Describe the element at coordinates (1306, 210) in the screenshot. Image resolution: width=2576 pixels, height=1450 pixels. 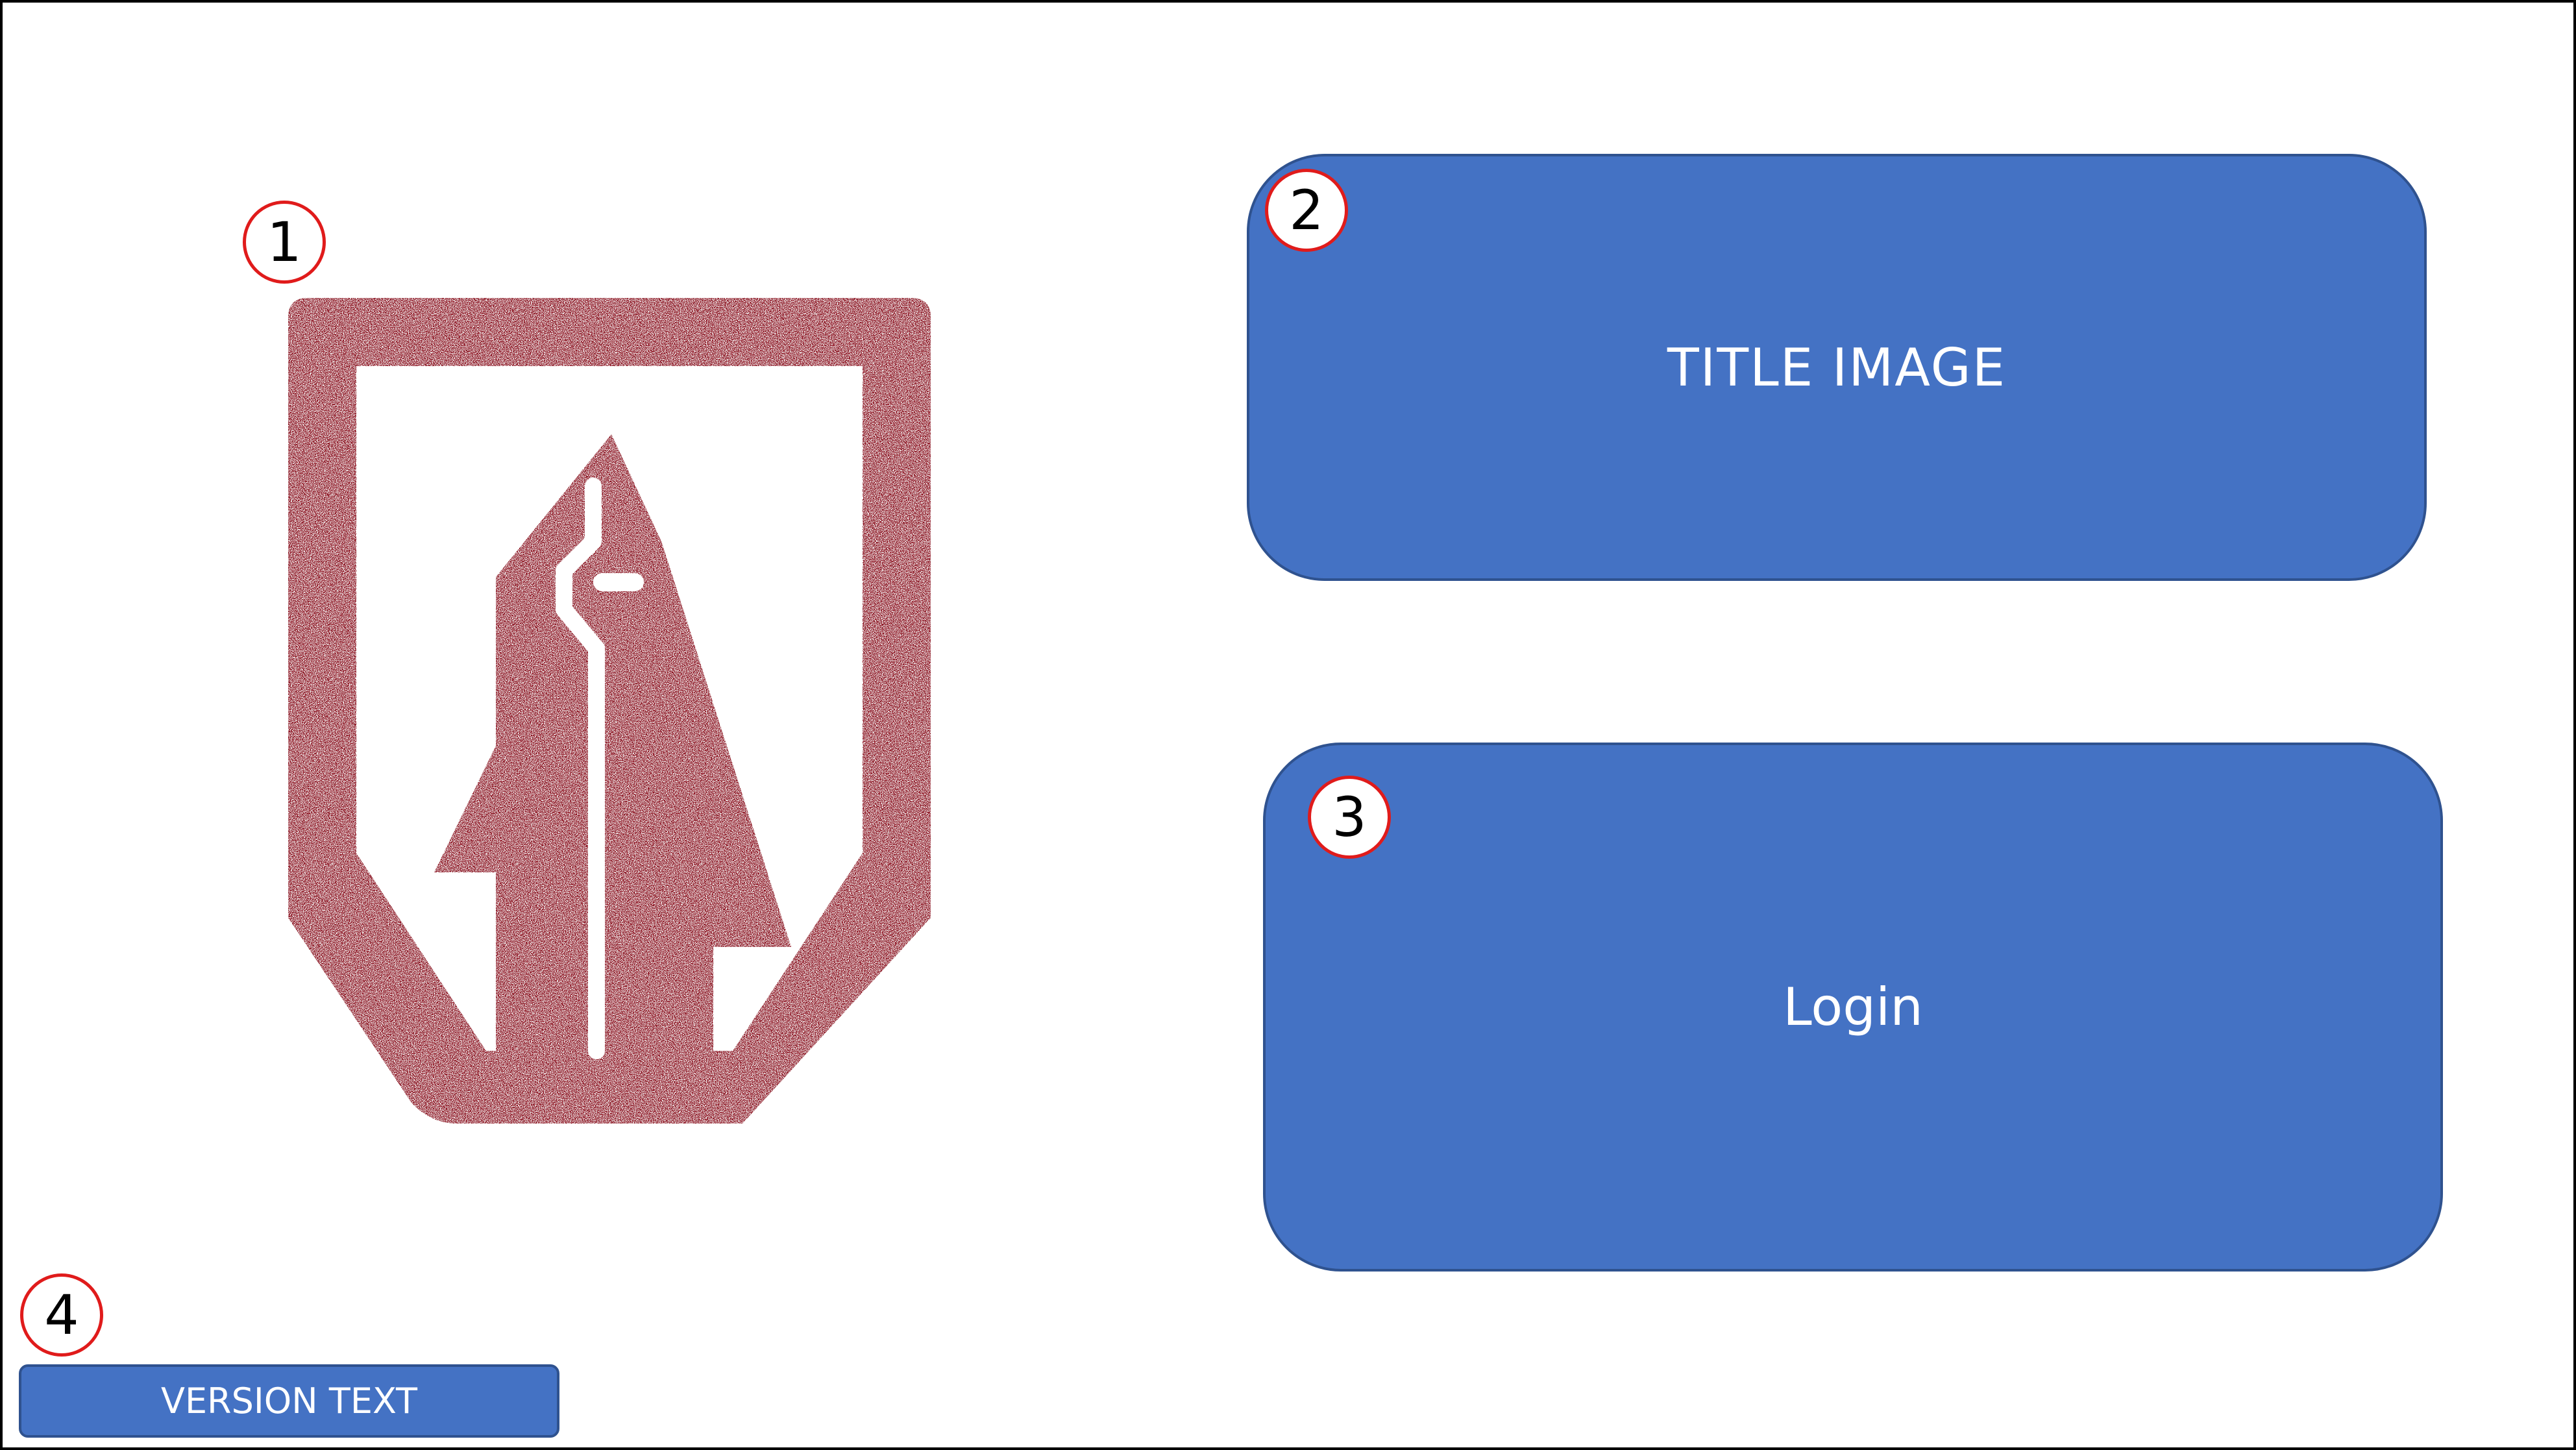
I see `annotation-marker-2: 2` at that location.